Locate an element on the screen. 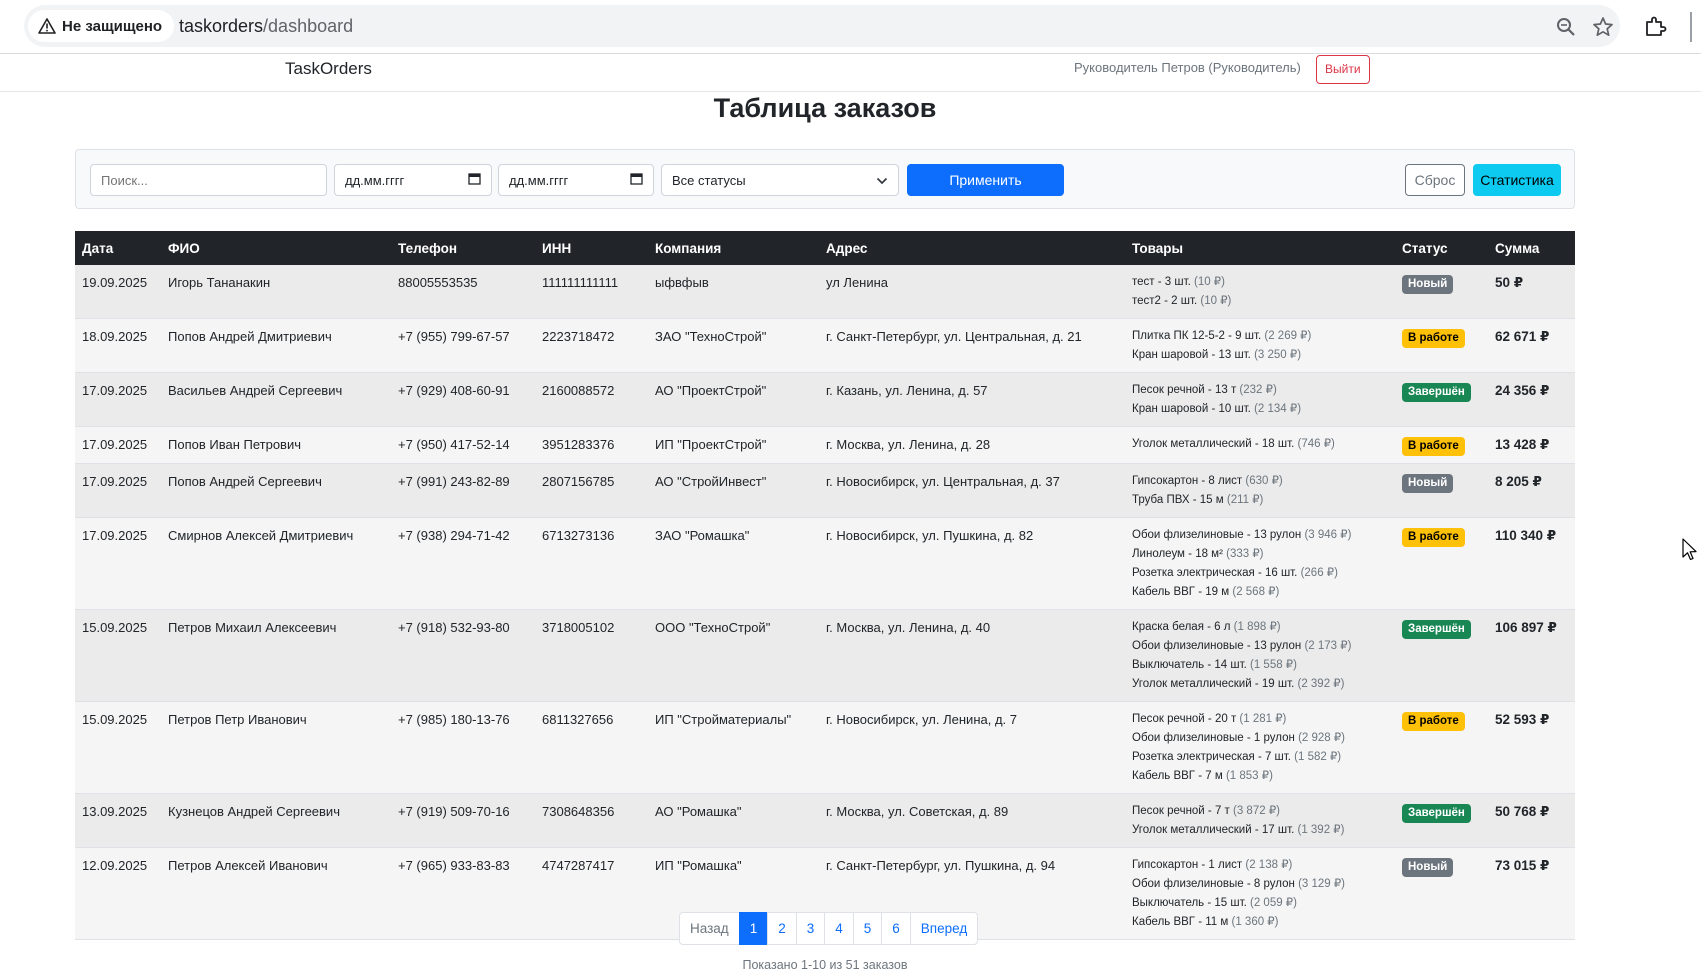  goods-item: Розетка электрическая - 7 шт. (1 582 ₽) is located at coordinates (1260, 757).